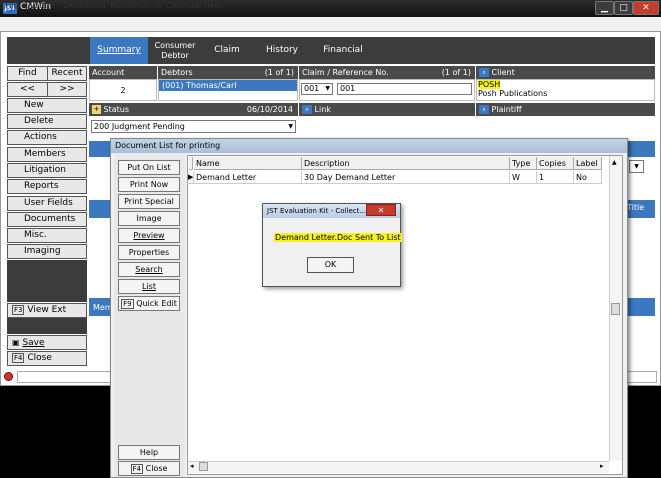 The width and height of the screenshot is (661, 478). What do you see at coordinates (175, 45) in the screenshot?
I see `tab-consumer-line1: Consumer` at bounding box center [175, 45].